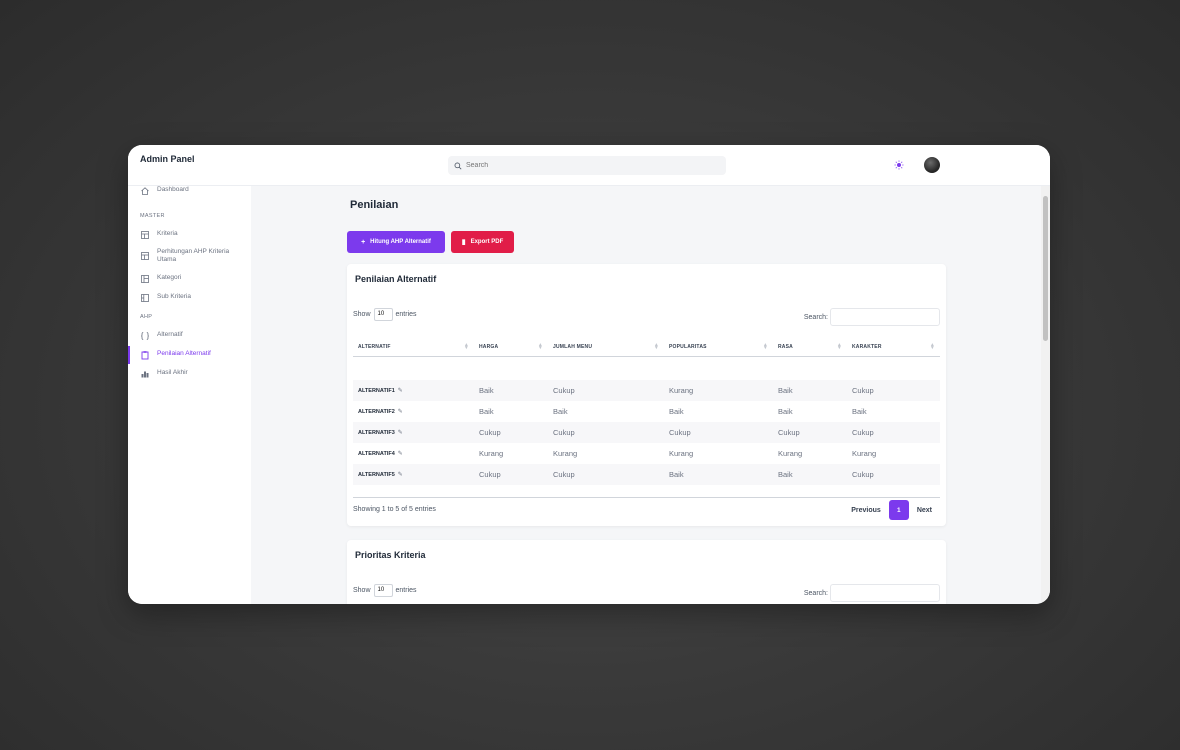 This screenshot has width=1180, height=750. I want to click on page-button-1: 1, so click(898, 510).